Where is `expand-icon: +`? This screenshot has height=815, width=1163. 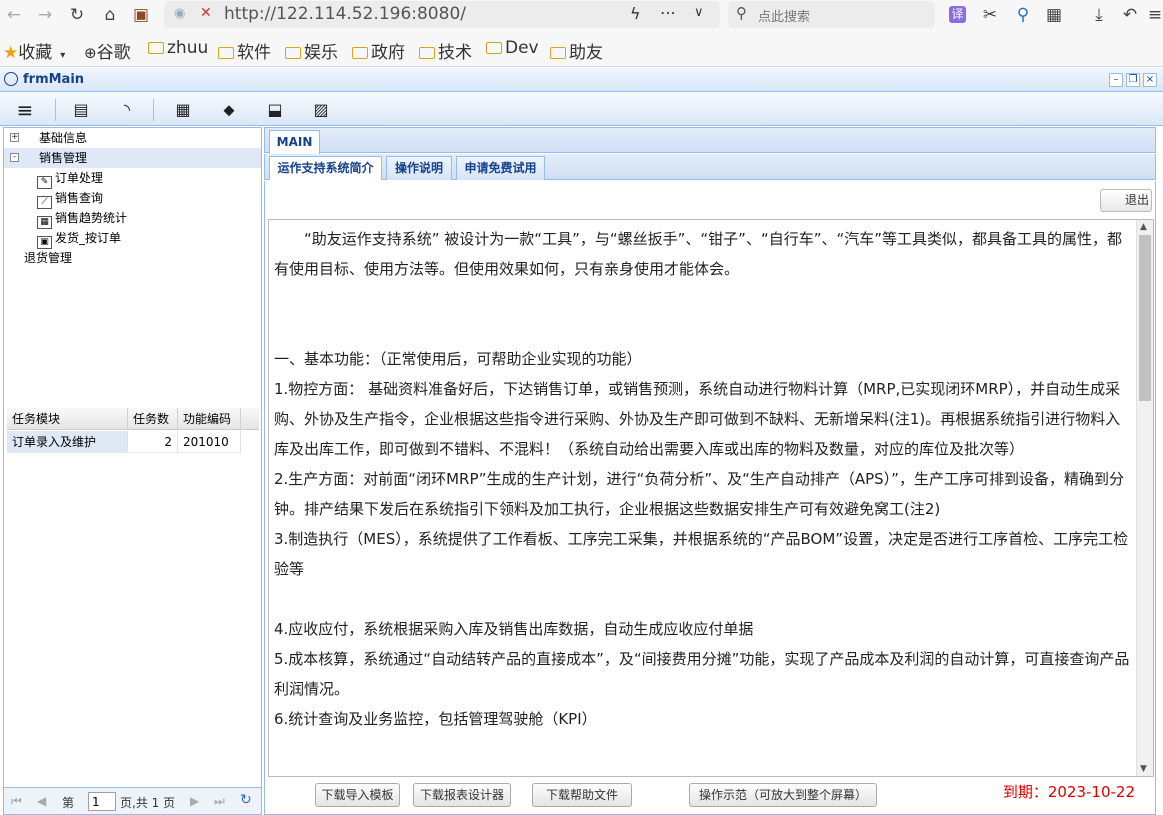
expand-icon: + is located at coordinates (14, 137).